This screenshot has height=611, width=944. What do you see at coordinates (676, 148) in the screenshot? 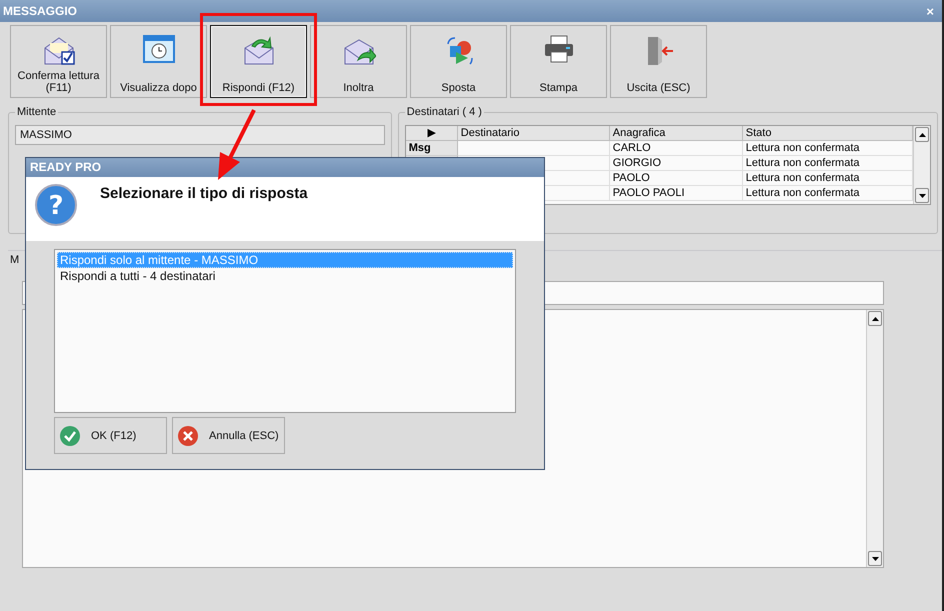
I see `table-cell: CARLO` at bounding box center [676, 148].